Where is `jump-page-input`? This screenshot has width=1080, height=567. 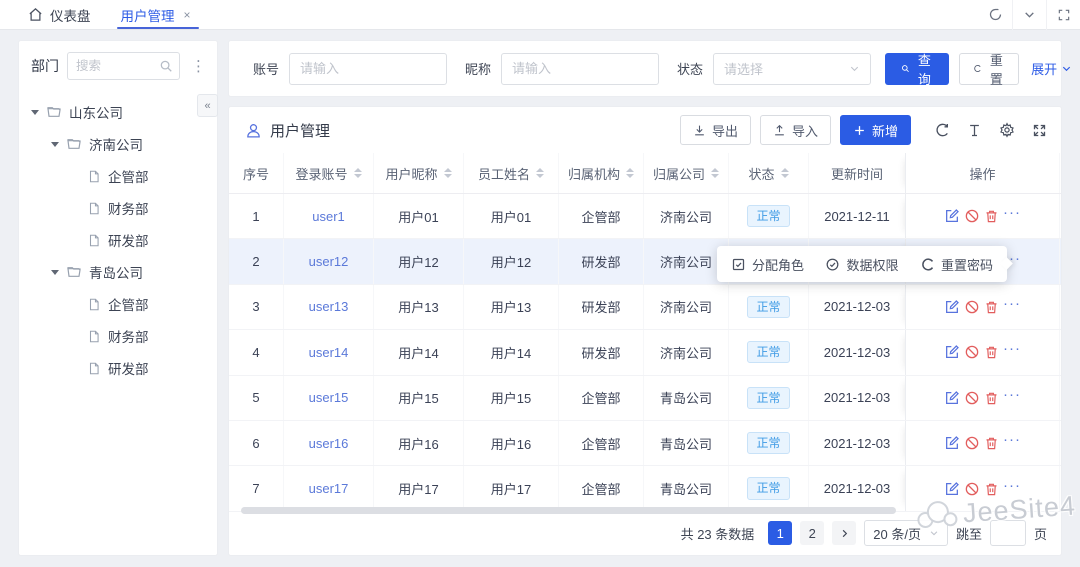 jump-page-input is located at coordinates (1007, 533).